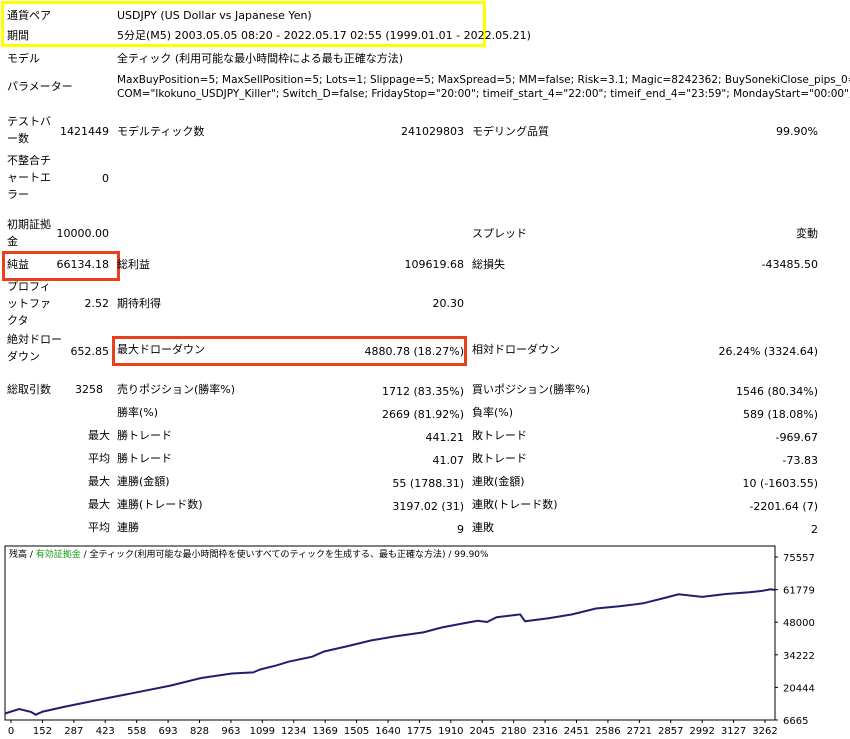 This screenshot has width=850, height=739. Describe the element at coordinates (89, 389) in the screenshot. I see `total-trades-value: 3258` at that location.